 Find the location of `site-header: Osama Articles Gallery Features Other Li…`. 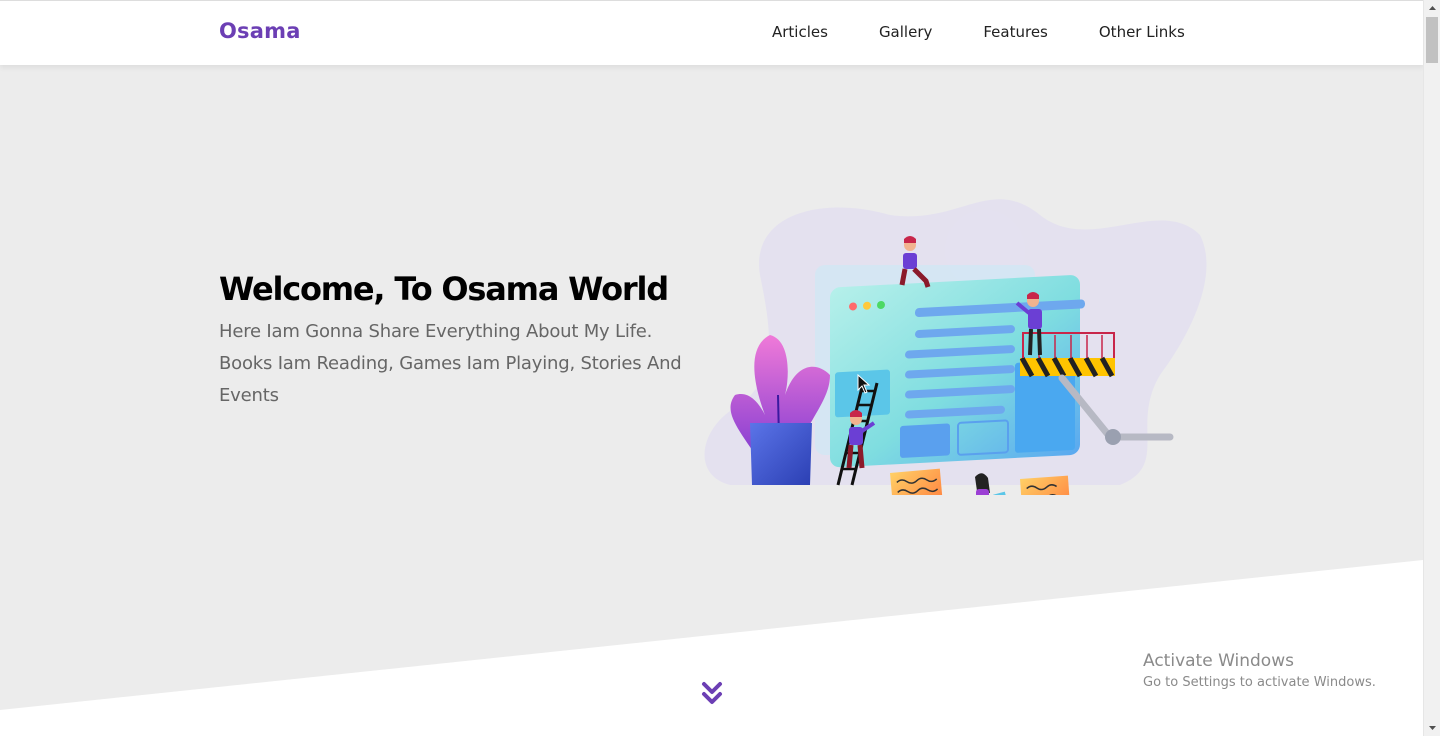

site-header: Osama Articles Gallery Features Other Li… is located at coordinates (711, 32).